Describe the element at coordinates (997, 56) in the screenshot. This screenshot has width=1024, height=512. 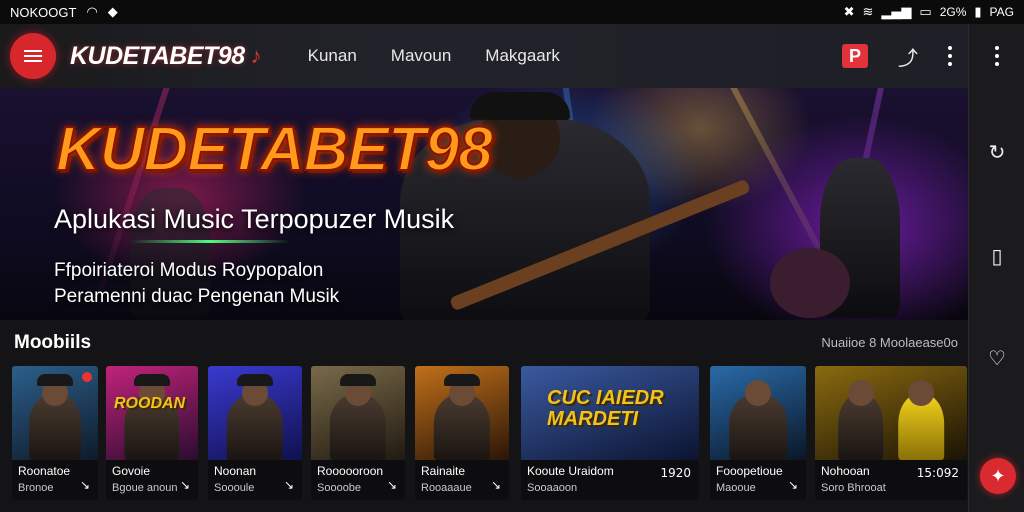
I see `rail-more-icon` at that location.